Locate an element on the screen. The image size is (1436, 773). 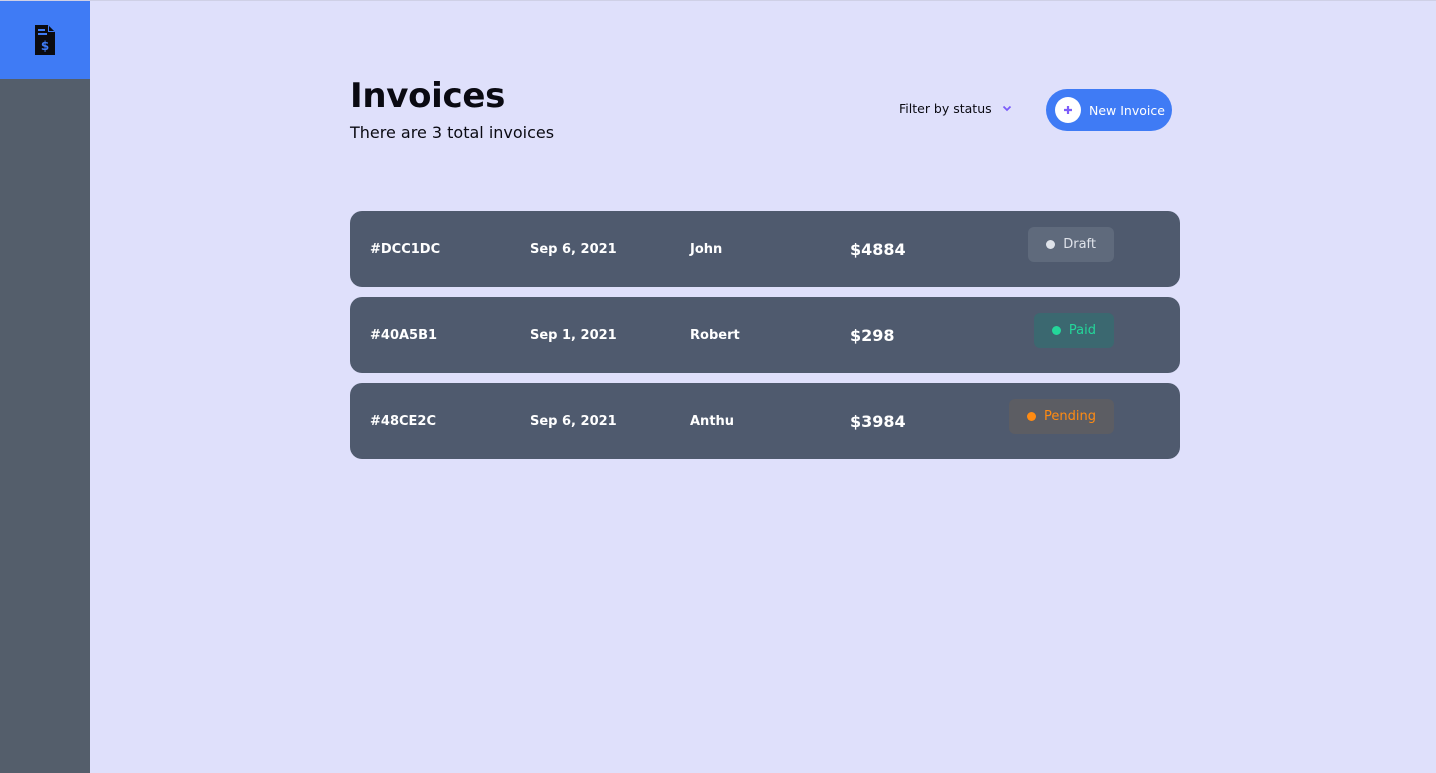
filter-by-status-dropdown: Filter by status is located at coordinates (955, 108).